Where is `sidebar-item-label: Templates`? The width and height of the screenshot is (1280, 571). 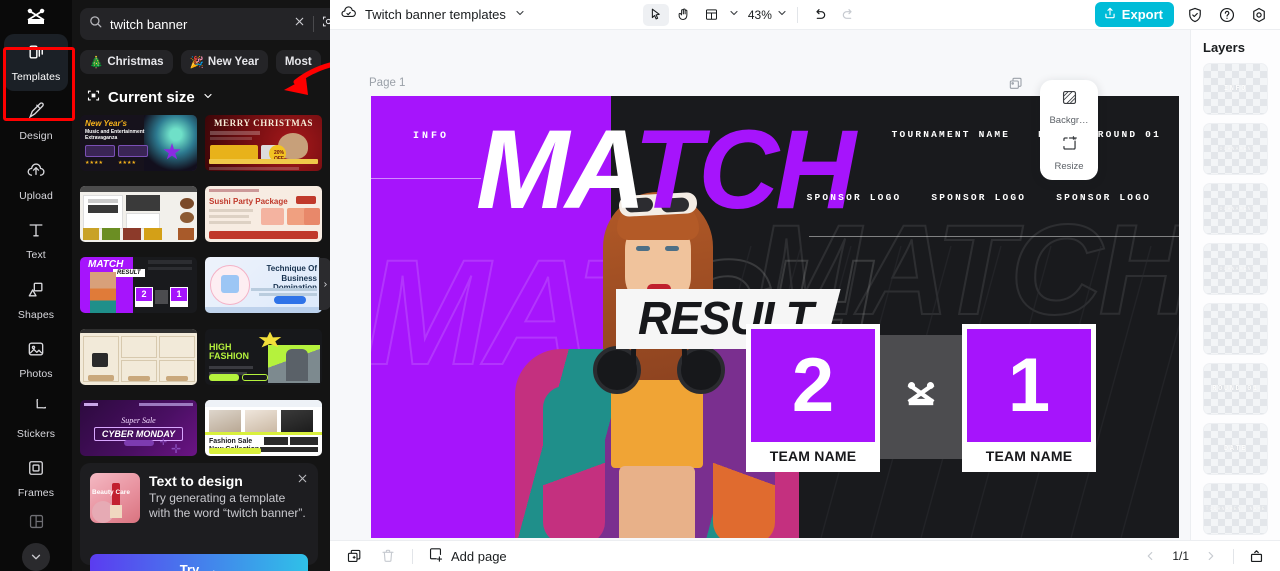 sidebar-item-label: Templates is located at coordinates (36, 76).